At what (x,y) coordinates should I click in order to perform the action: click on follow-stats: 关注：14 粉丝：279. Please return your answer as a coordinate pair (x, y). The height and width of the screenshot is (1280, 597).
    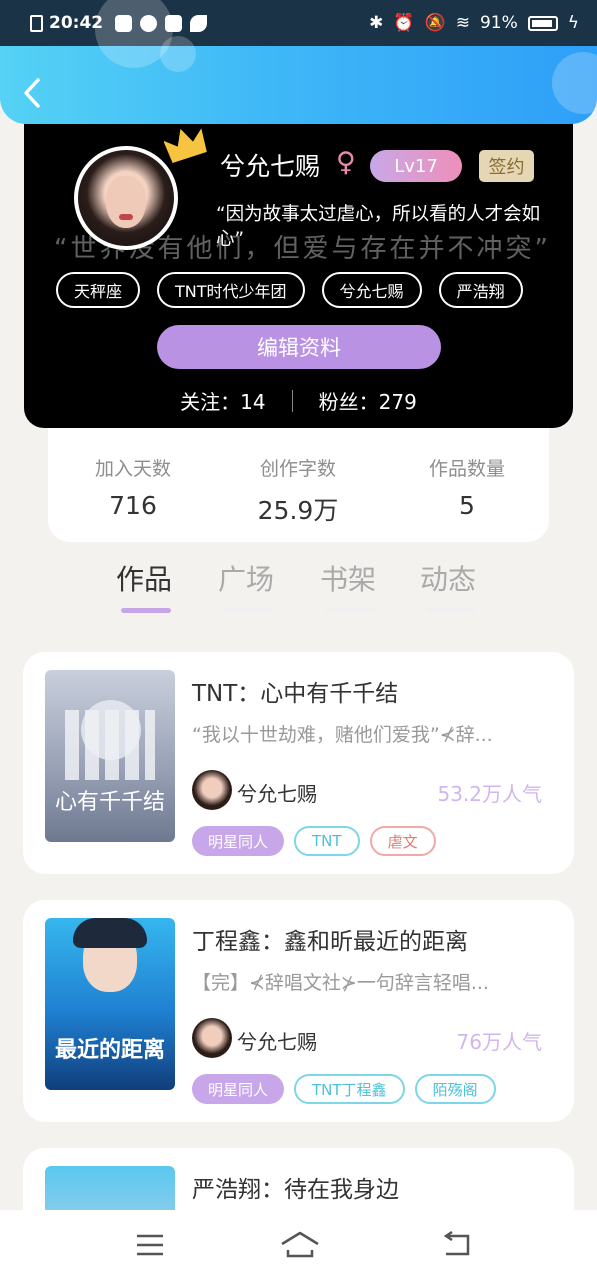
    Looking at the image, I should click on (298, 400).